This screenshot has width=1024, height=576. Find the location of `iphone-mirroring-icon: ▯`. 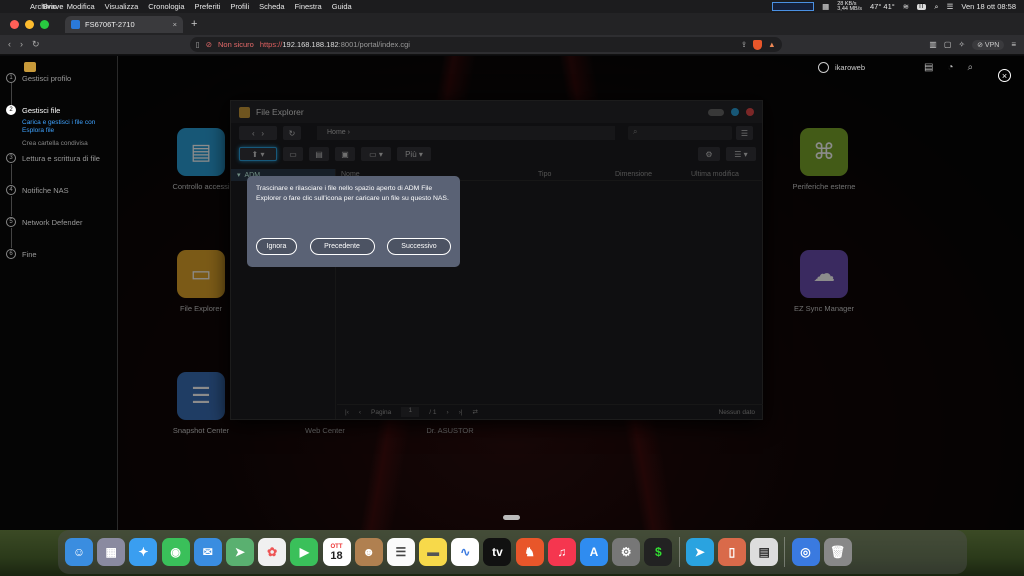

iphone-mirroring-icon: ▯ is located at coordinates (731, 552).